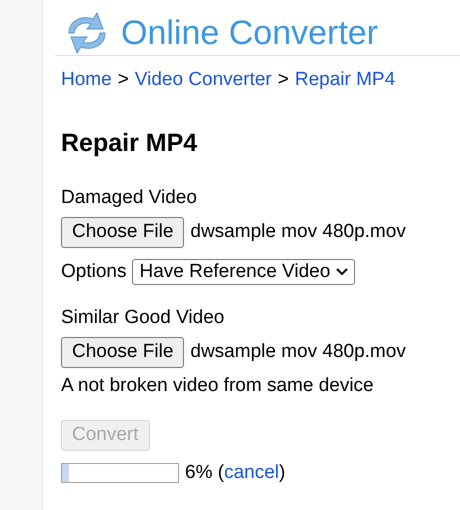  Describe the element at coordinates (251, 472) in the screenshot. I see `cancel-link: cancel` at that location.